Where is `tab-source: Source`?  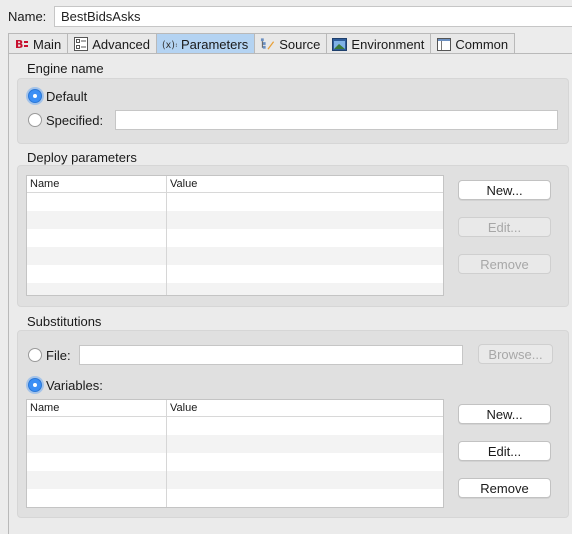 tab-source: Source is located at coordinates (291, 44).